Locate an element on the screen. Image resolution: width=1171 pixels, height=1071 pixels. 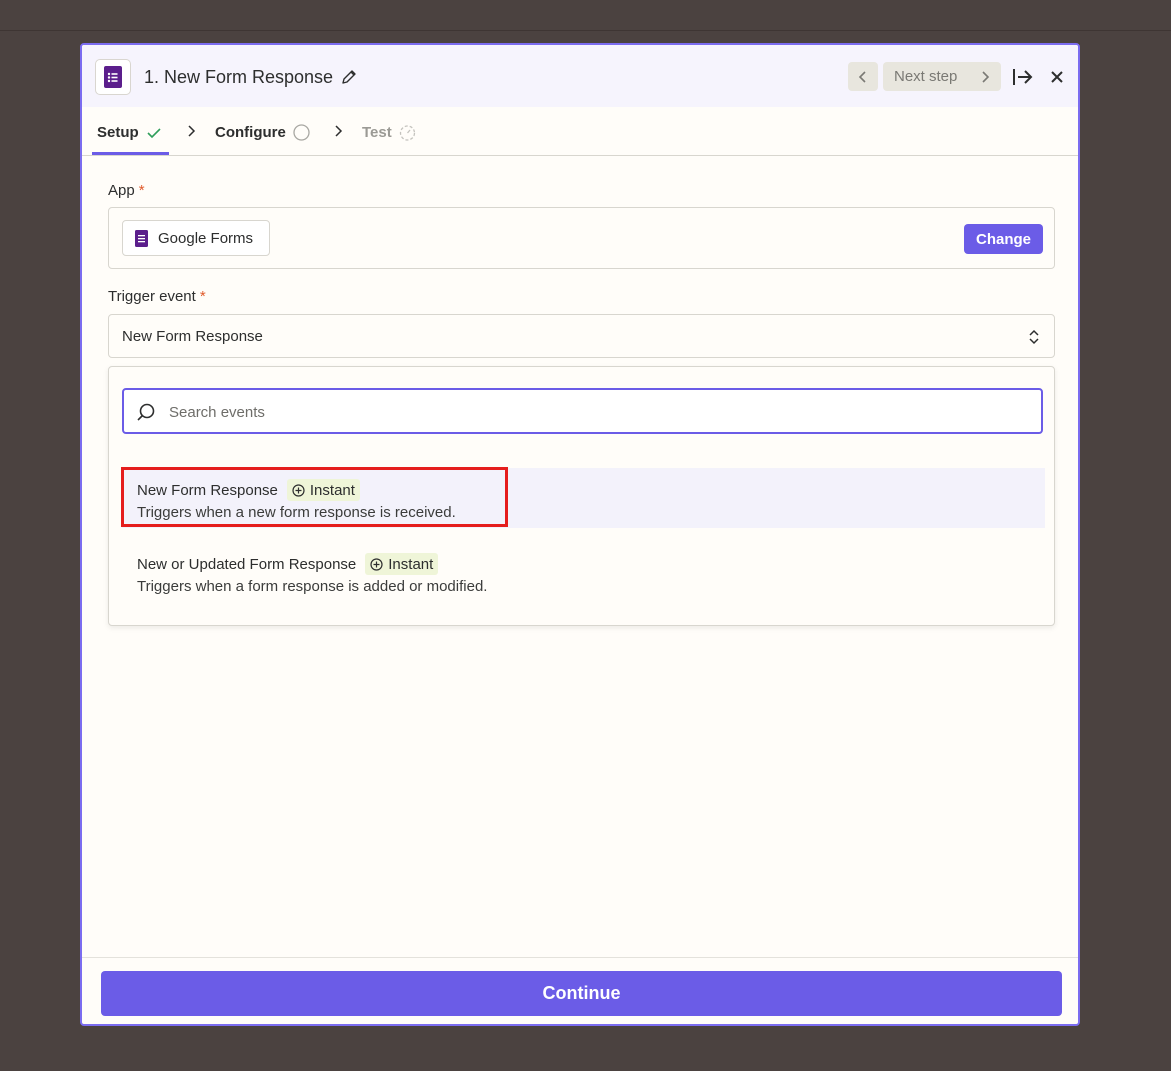
tab-setup: Setup is located at coordinates (129, 132).